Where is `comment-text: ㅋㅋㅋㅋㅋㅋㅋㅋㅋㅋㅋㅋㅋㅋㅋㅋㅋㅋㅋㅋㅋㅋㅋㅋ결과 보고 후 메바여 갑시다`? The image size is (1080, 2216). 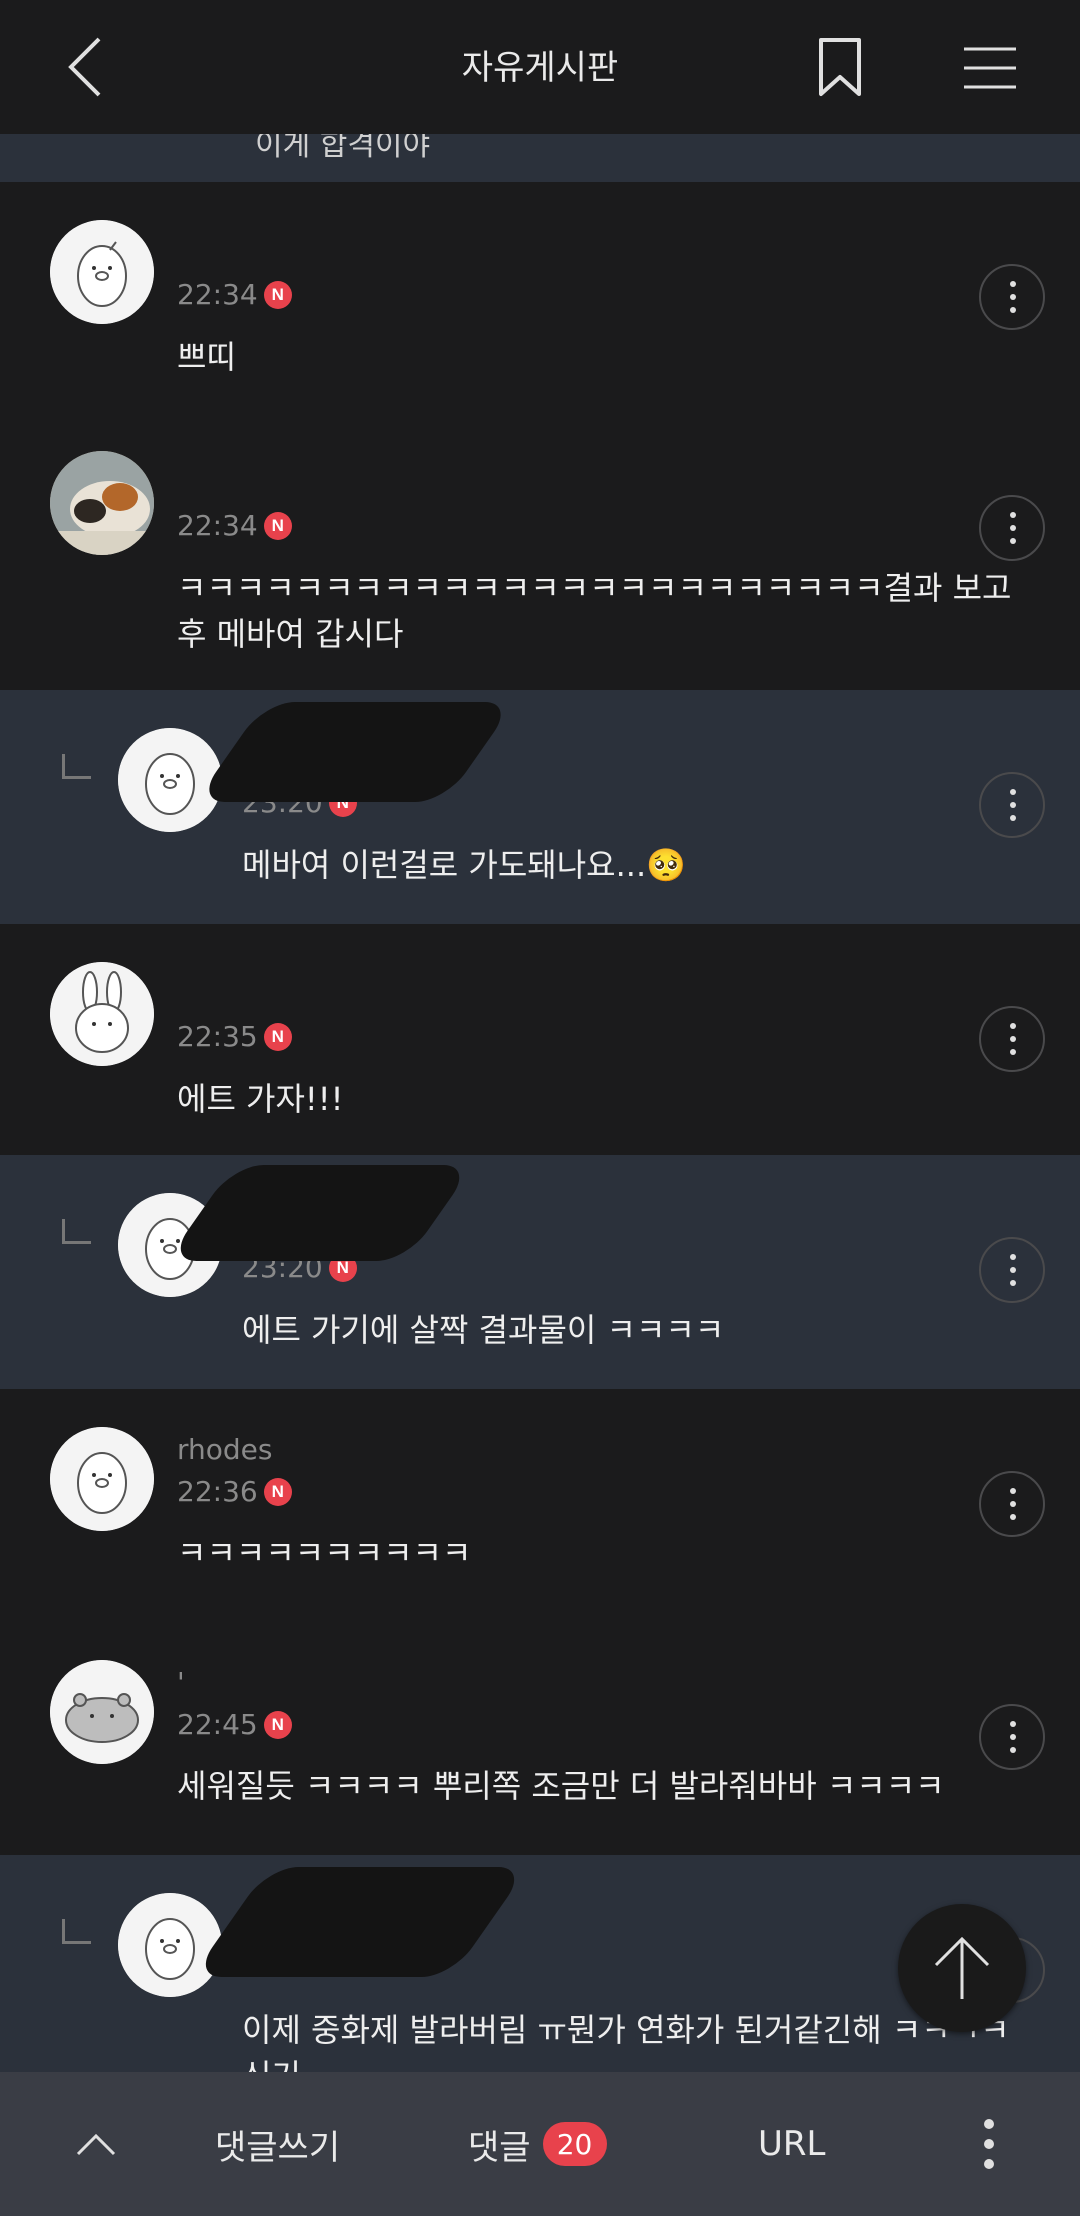 comment-text: ㅋㅋㅋㅋㅋㅋㅋㅋㅋㅋㅋㅋㅋㅋㅋㅋㅋㅋㅋㅋㅋㅋㅋㅋ결과 보고 후 메바여 갑시다 is located at coordinates (594, 611).